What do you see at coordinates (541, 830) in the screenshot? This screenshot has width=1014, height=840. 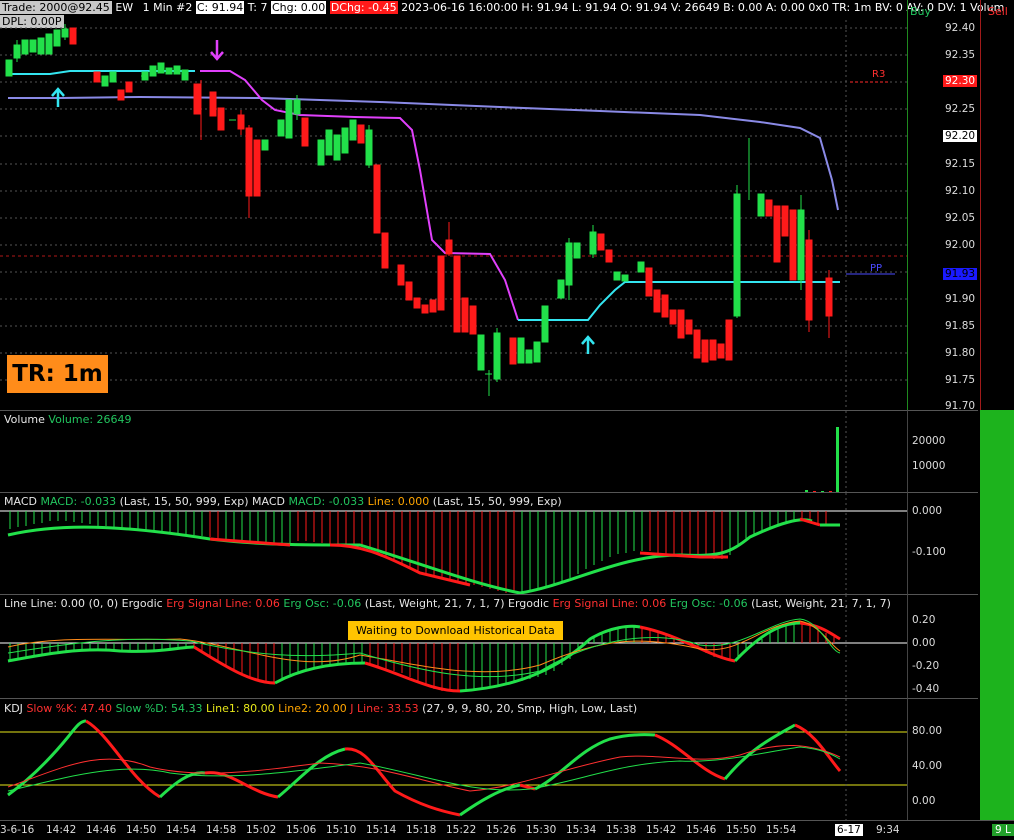 I see `time-tick: 15:30` at bounding box center [541, 830].